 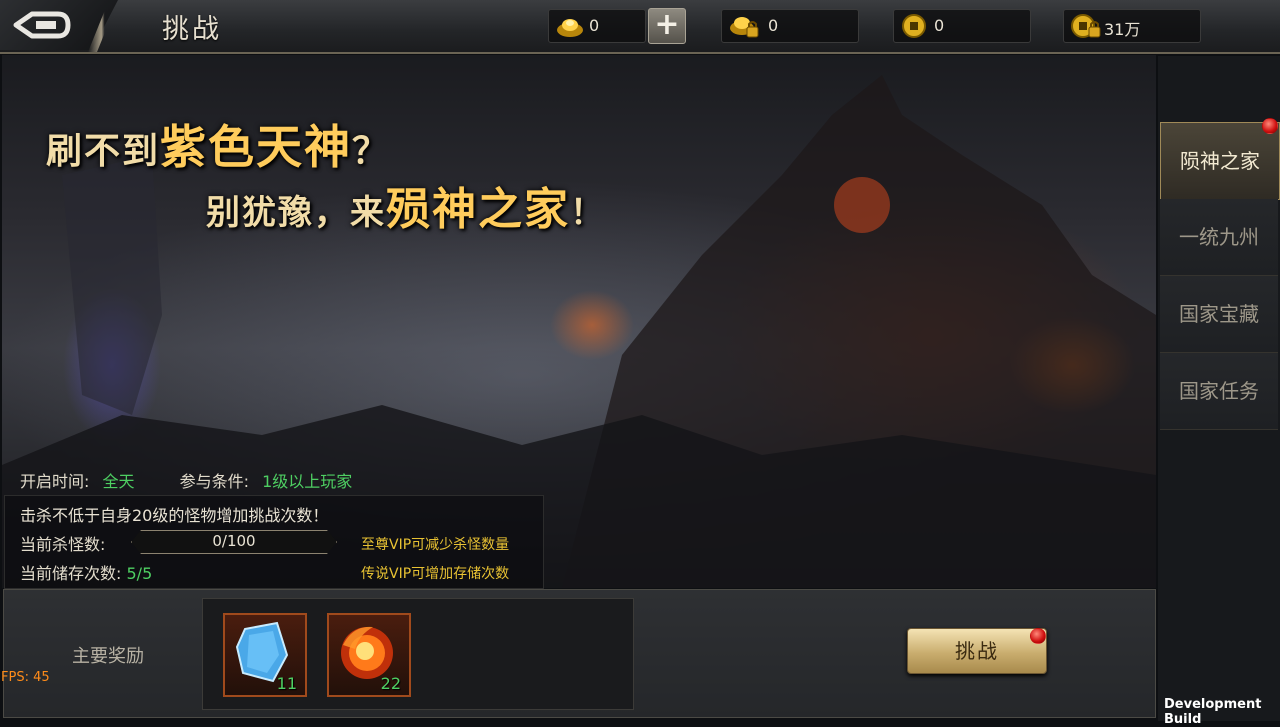 What do you see at coordinates (588, 213) in the screenshot?
I see `slogan-2-part-c: ！` at bounding box center [588, 213].